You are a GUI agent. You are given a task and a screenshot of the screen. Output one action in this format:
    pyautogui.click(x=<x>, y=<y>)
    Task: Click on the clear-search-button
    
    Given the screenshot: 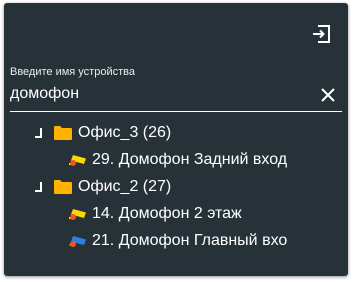 What is the action you would take?
    pyautogui.click(x=328, y=95)
    